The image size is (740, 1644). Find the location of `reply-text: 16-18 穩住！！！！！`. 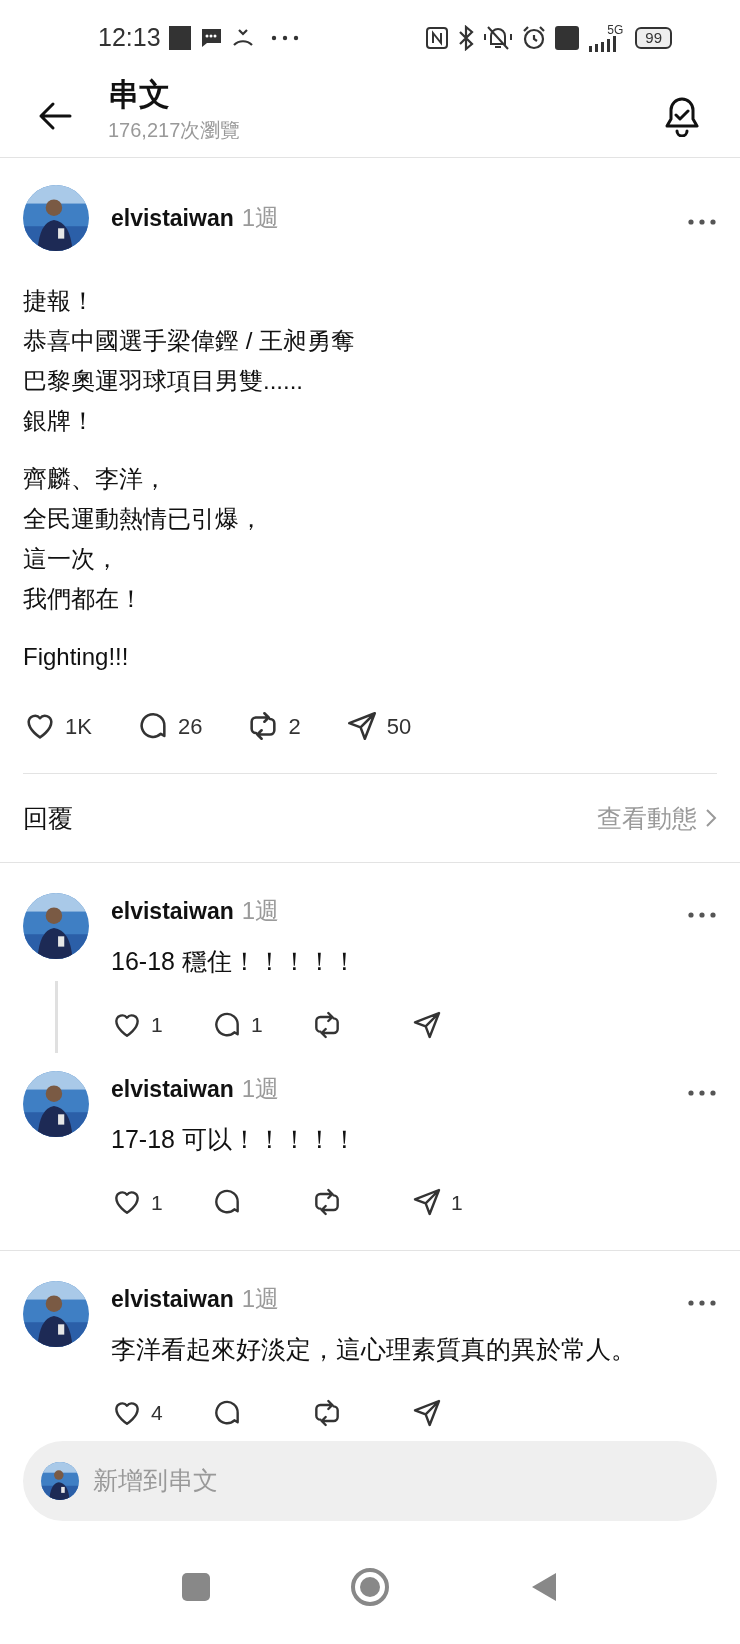

reply-text: 16-18 穩住！！！！！ is located at coordinates (234, 962).